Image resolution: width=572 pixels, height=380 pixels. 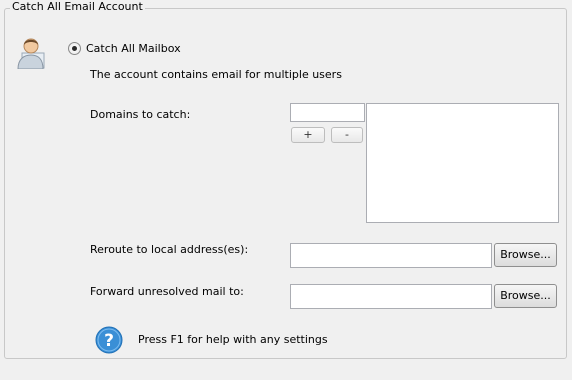 What do you see at coordinates (391, 296) in the screenshot?
I see `forward-address-input` at bounding box center [391, 296].